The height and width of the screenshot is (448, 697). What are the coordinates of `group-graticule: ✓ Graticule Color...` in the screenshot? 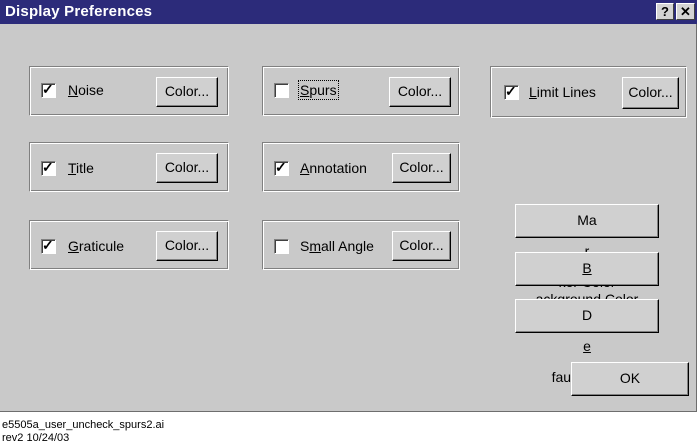 It's located at (129, 245).